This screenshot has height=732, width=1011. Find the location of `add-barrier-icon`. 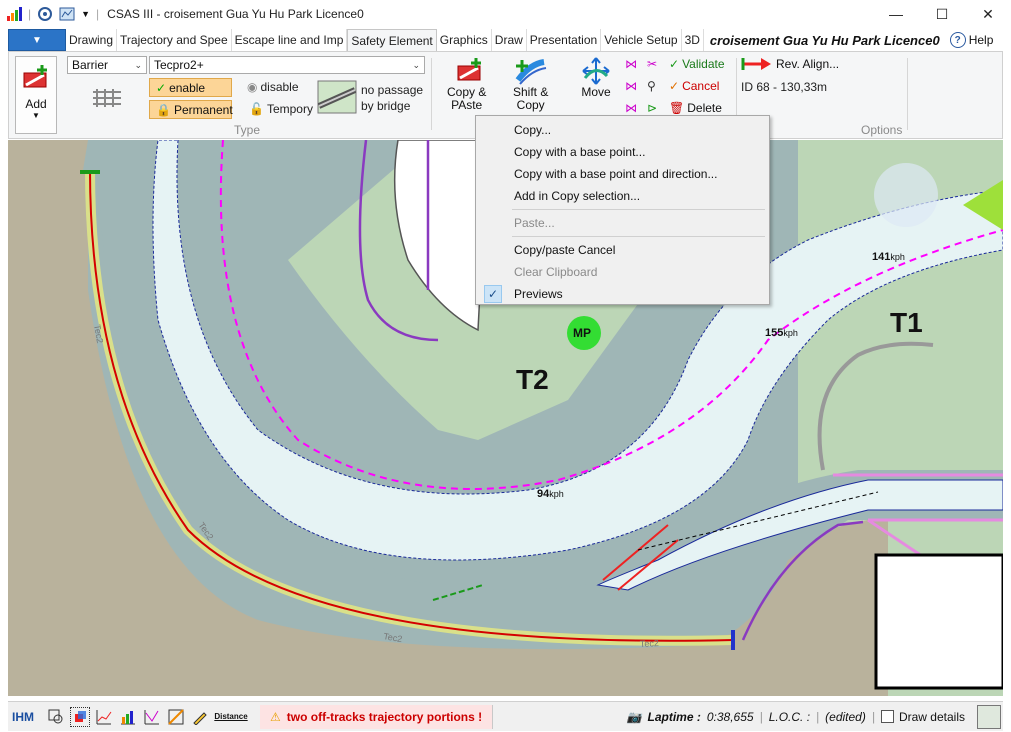

add-barrier-icon is located at coordinates (35, 76).